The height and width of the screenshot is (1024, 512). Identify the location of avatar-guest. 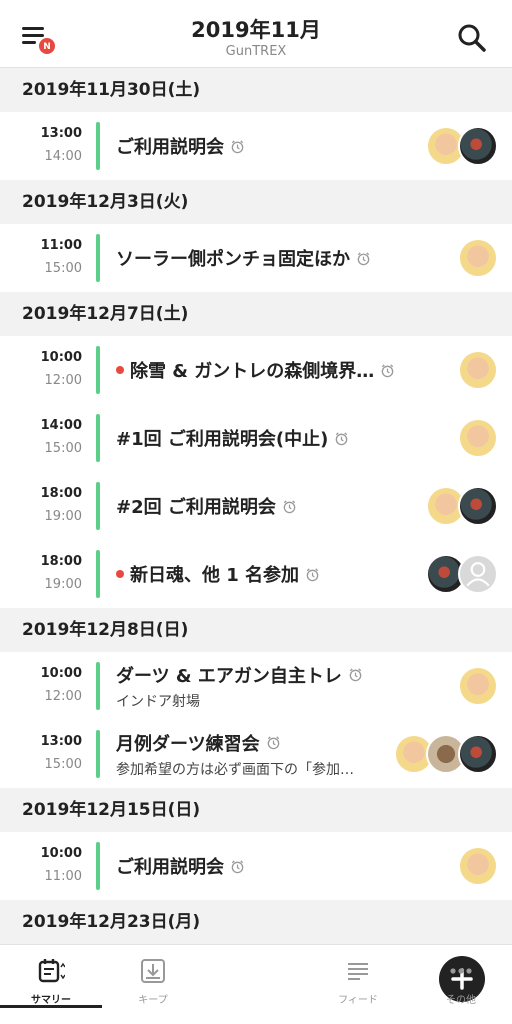
(478, 574).